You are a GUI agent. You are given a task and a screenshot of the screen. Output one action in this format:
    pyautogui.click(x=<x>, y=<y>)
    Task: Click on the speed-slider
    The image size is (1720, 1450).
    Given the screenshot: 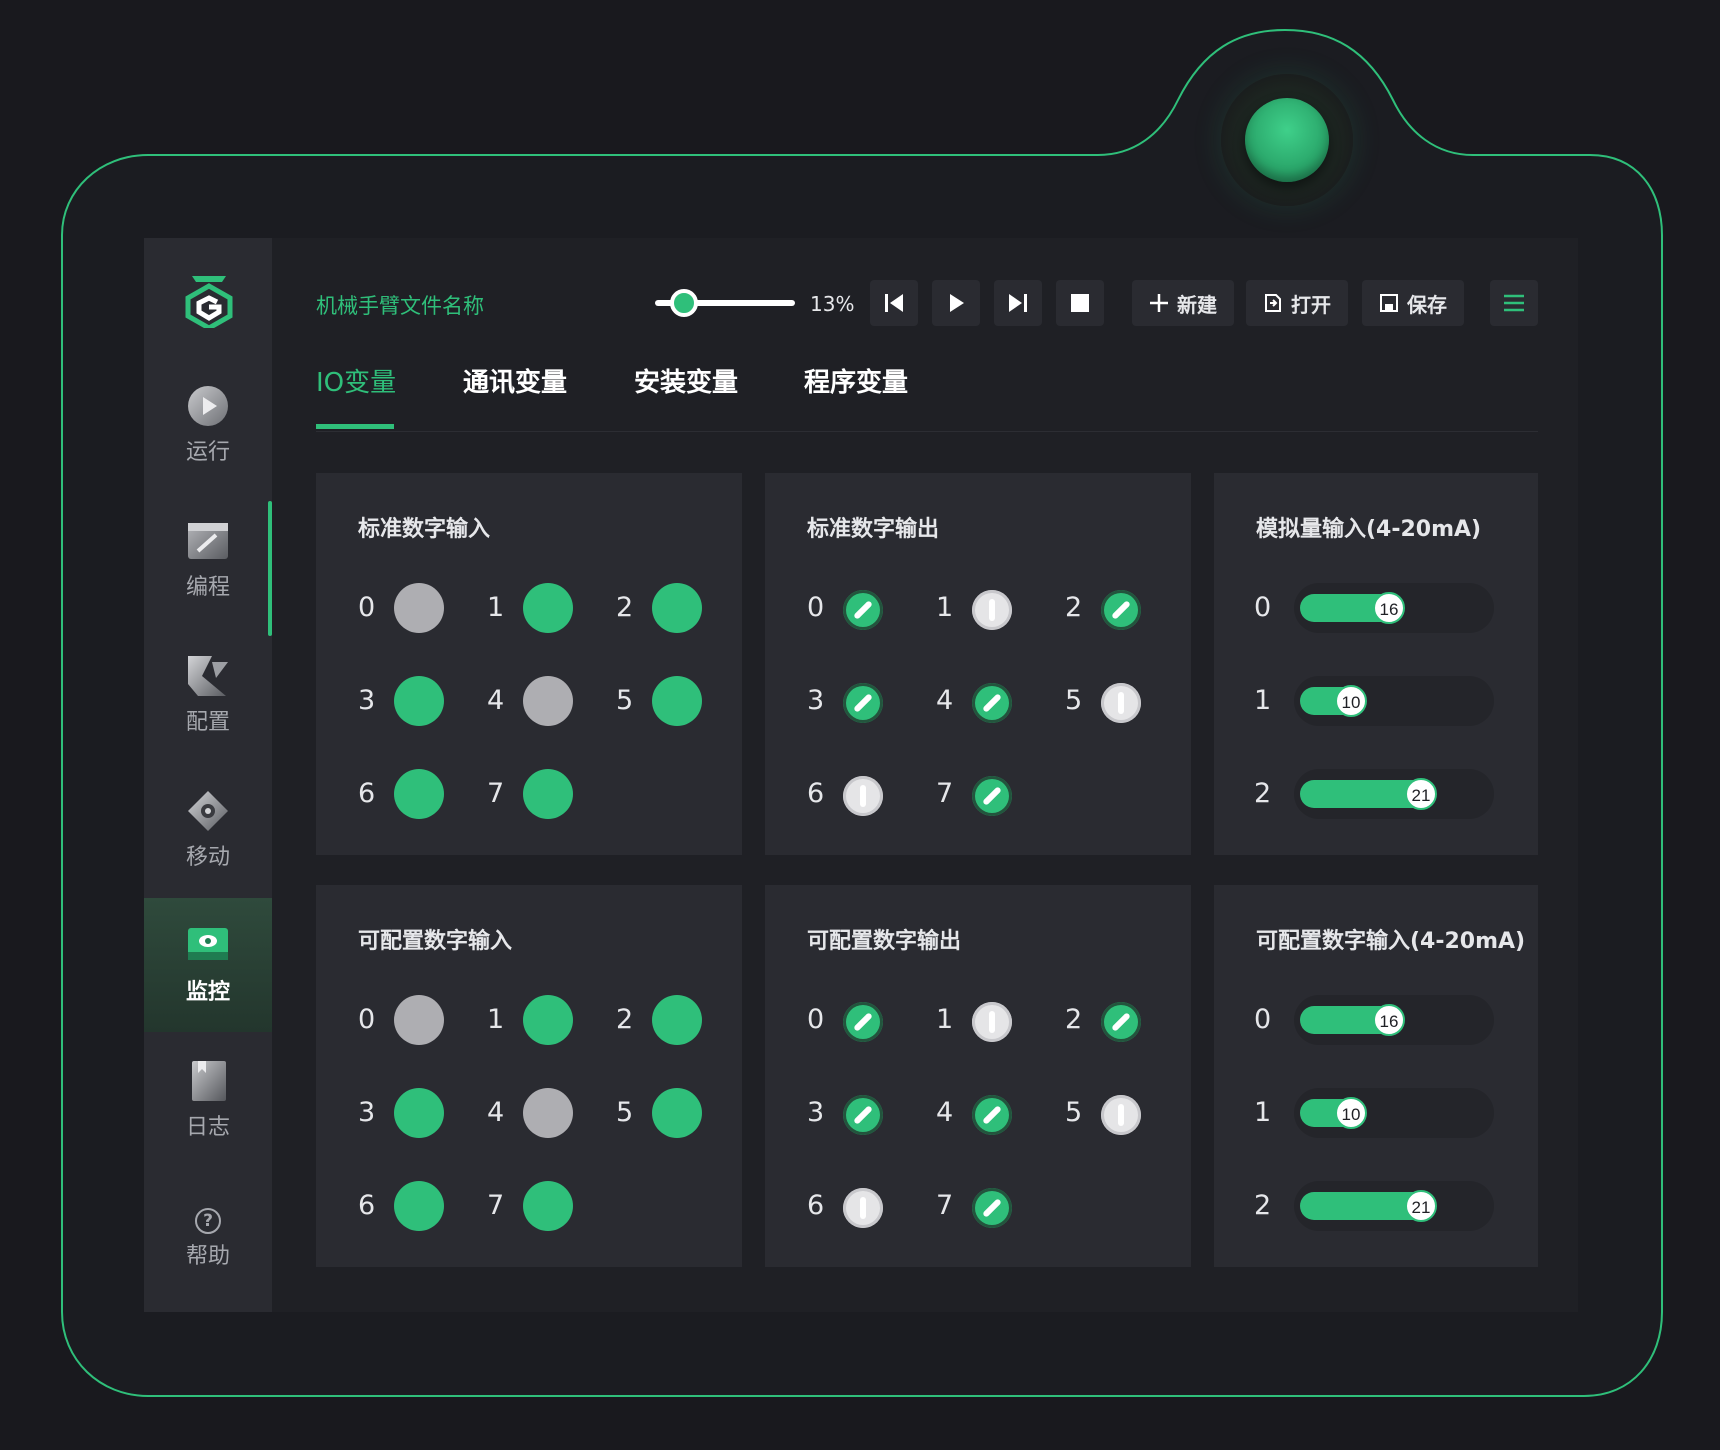 What is the action you would take?
    pyautogui.click(x=725, y=303)
    